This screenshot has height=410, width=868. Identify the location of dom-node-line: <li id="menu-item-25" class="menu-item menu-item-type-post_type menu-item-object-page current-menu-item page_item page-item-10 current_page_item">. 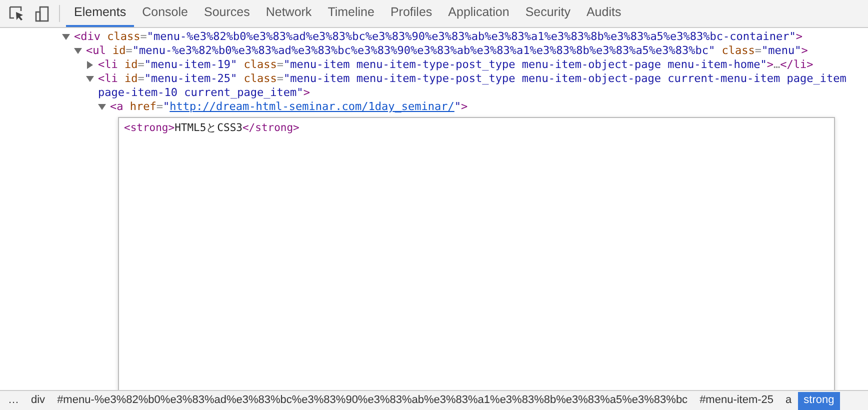
(479, 86).